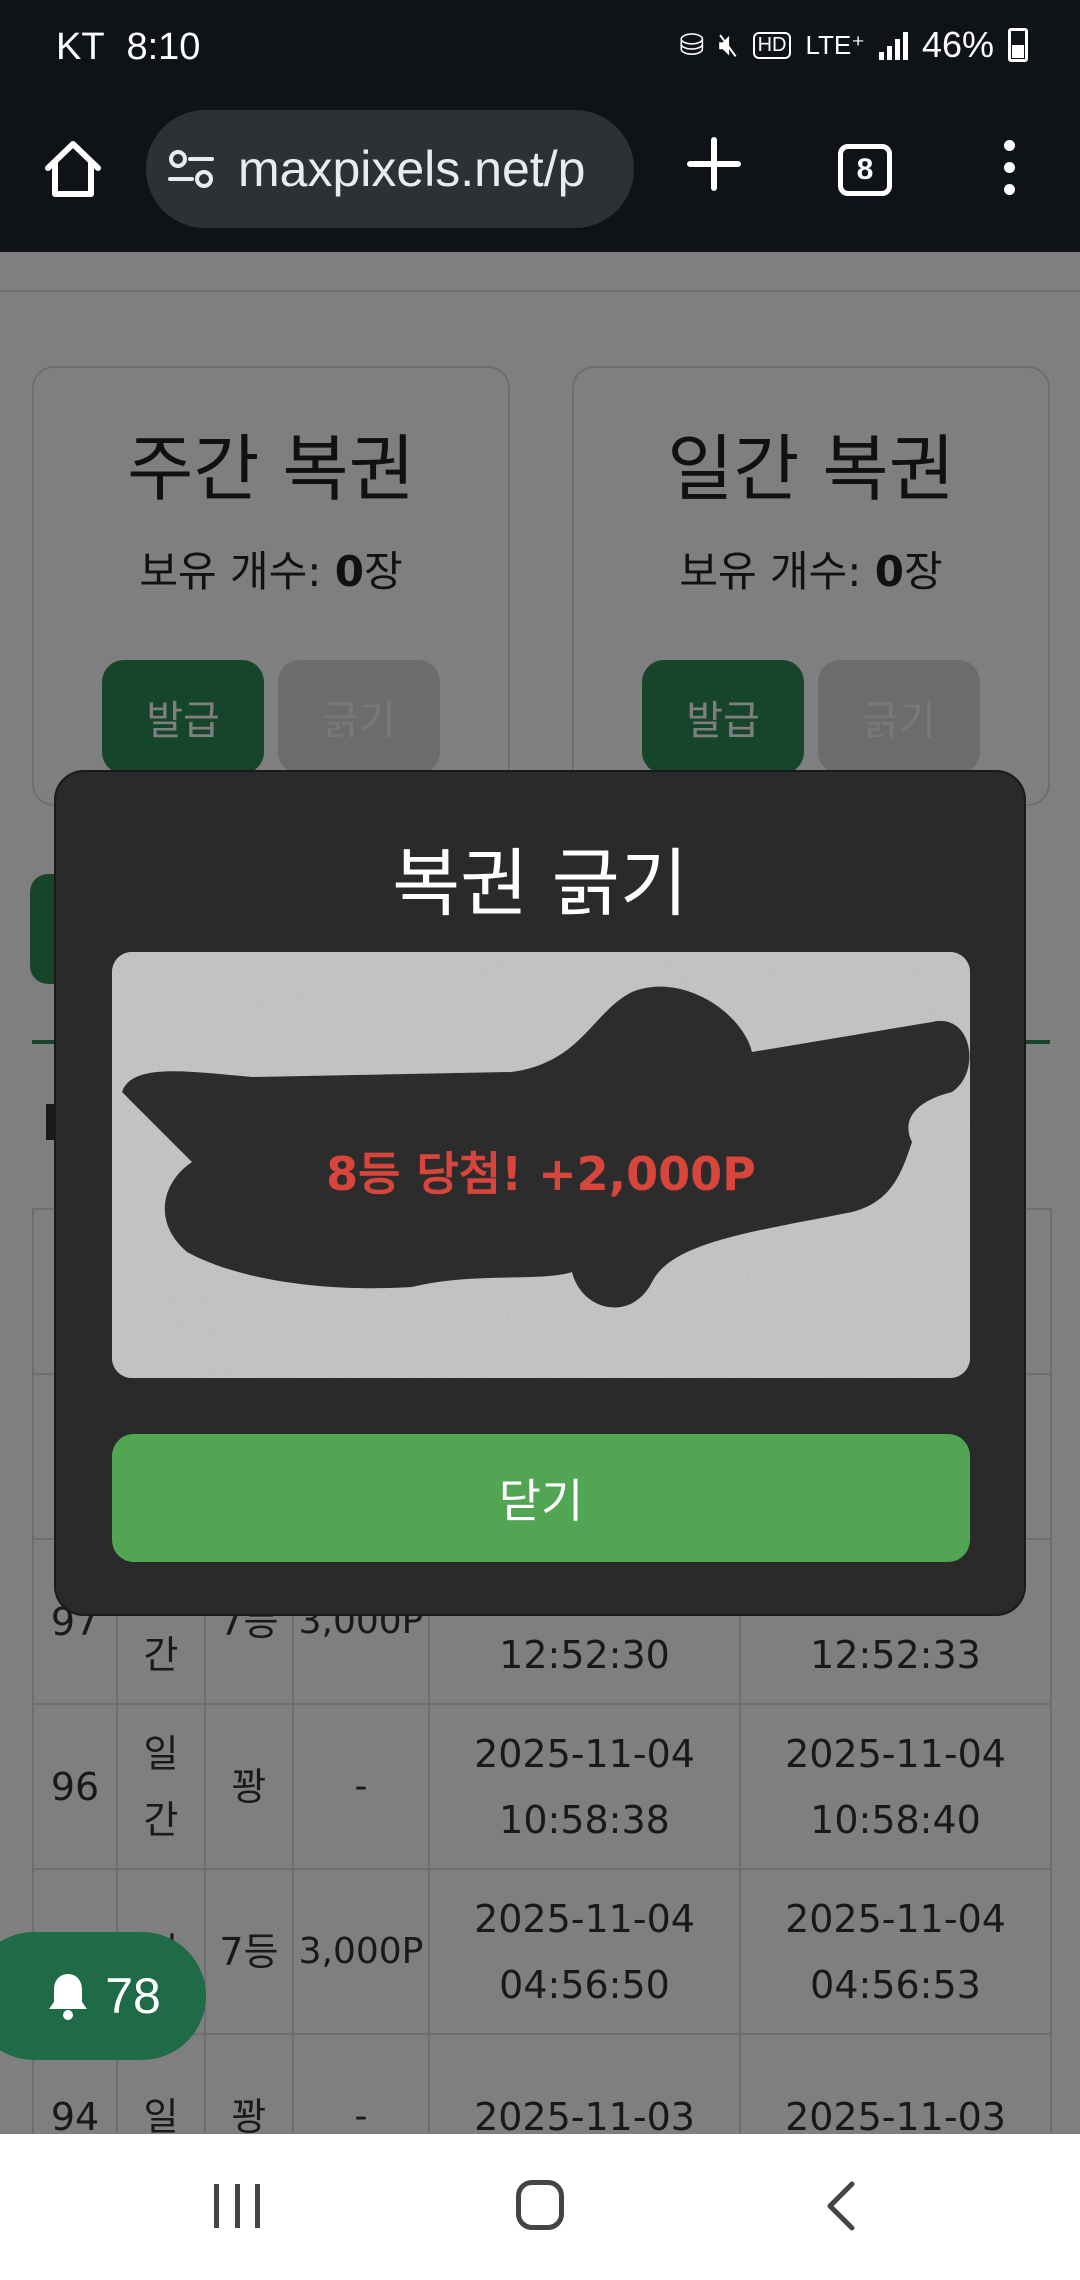 The image size is (1080, 2280). I want to click on plus-icon, so click(714, 164).